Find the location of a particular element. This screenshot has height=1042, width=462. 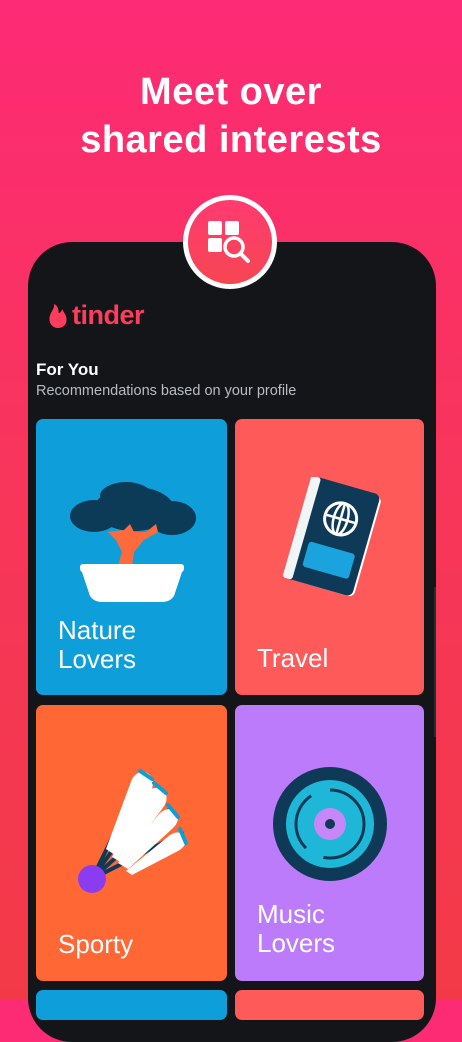

tinder-logo: tinder is located at coordinates (96, 315).